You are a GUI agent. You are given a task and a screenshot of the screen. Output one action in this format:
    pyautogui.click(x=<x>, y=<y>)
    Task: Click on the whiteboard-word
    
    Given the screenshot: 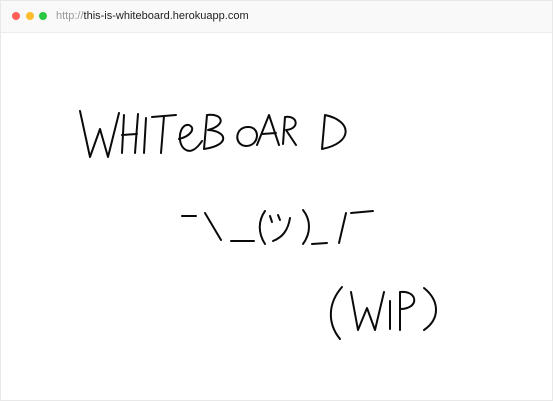 What is the action you would take?
    pyautogui.click(x=213, y=134)
    